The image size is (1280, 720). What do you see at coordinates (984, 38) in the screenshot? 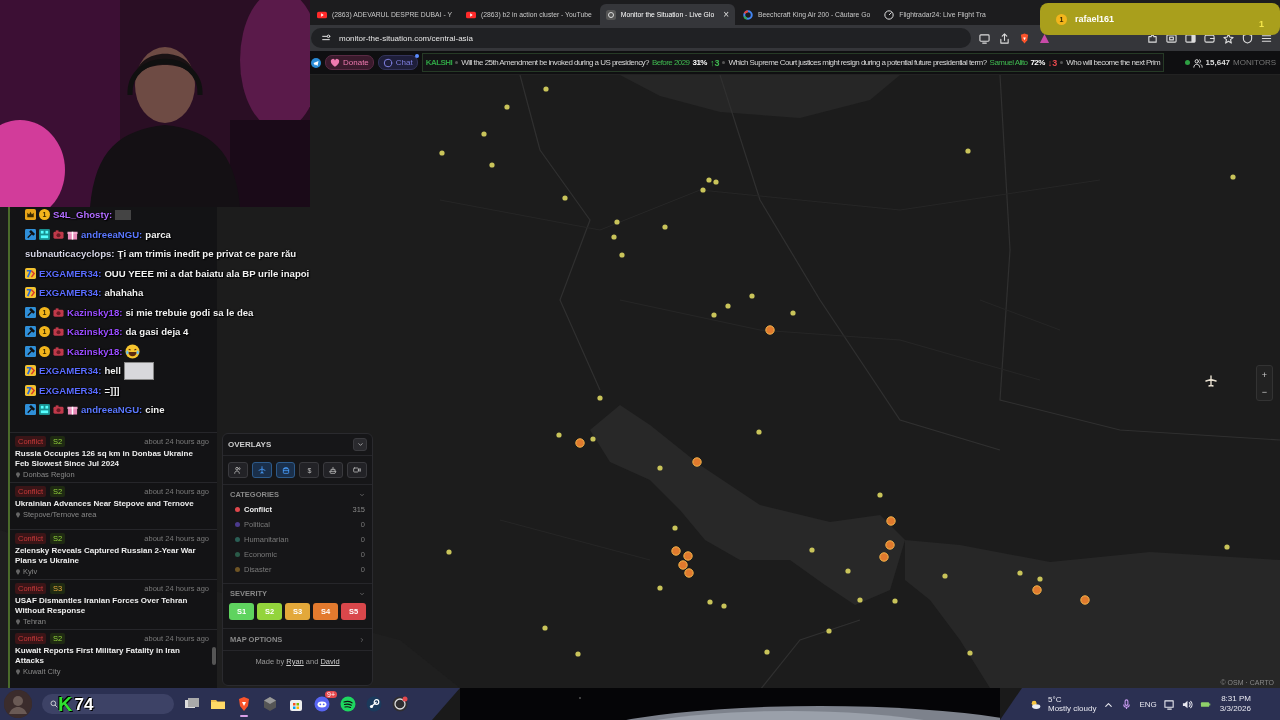
I see `cast-icon` at bounding box center [984, 38].